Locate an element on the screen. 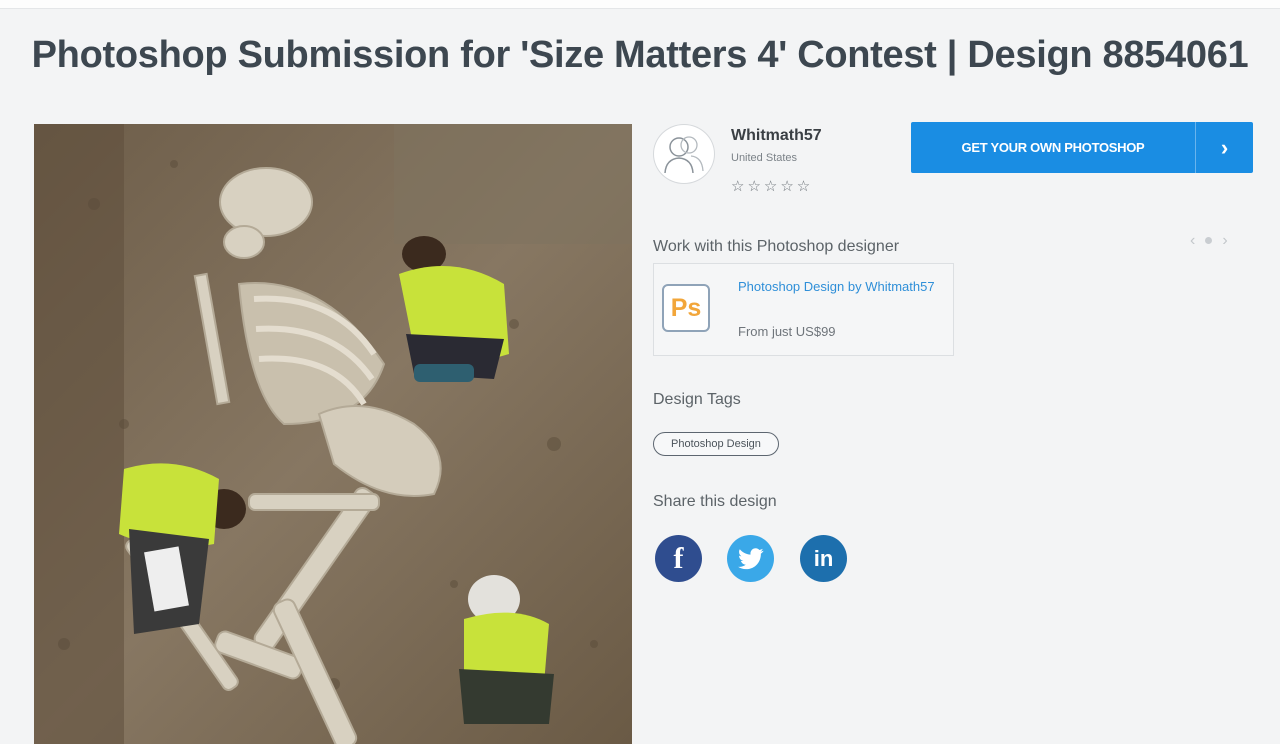 The image size is (1280, 744). carousel-dot is located at coordinates (1209, 241).